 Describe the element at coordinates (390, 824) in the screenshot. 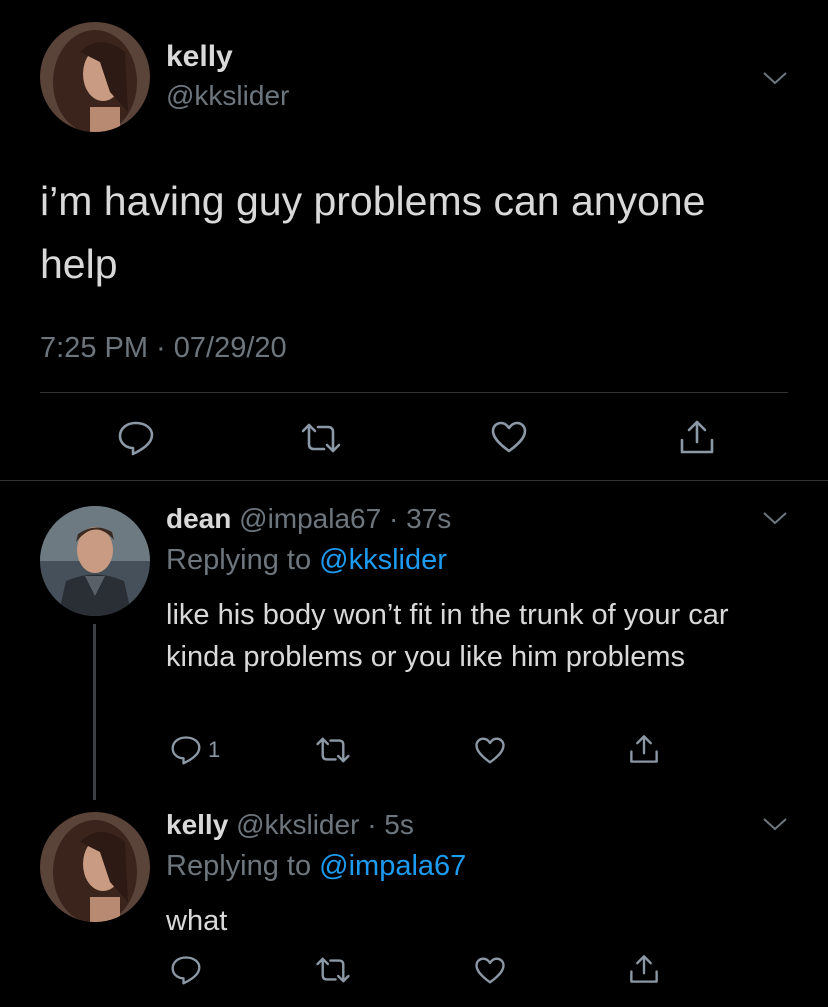

I see `reply-time: · 5s` at that location.